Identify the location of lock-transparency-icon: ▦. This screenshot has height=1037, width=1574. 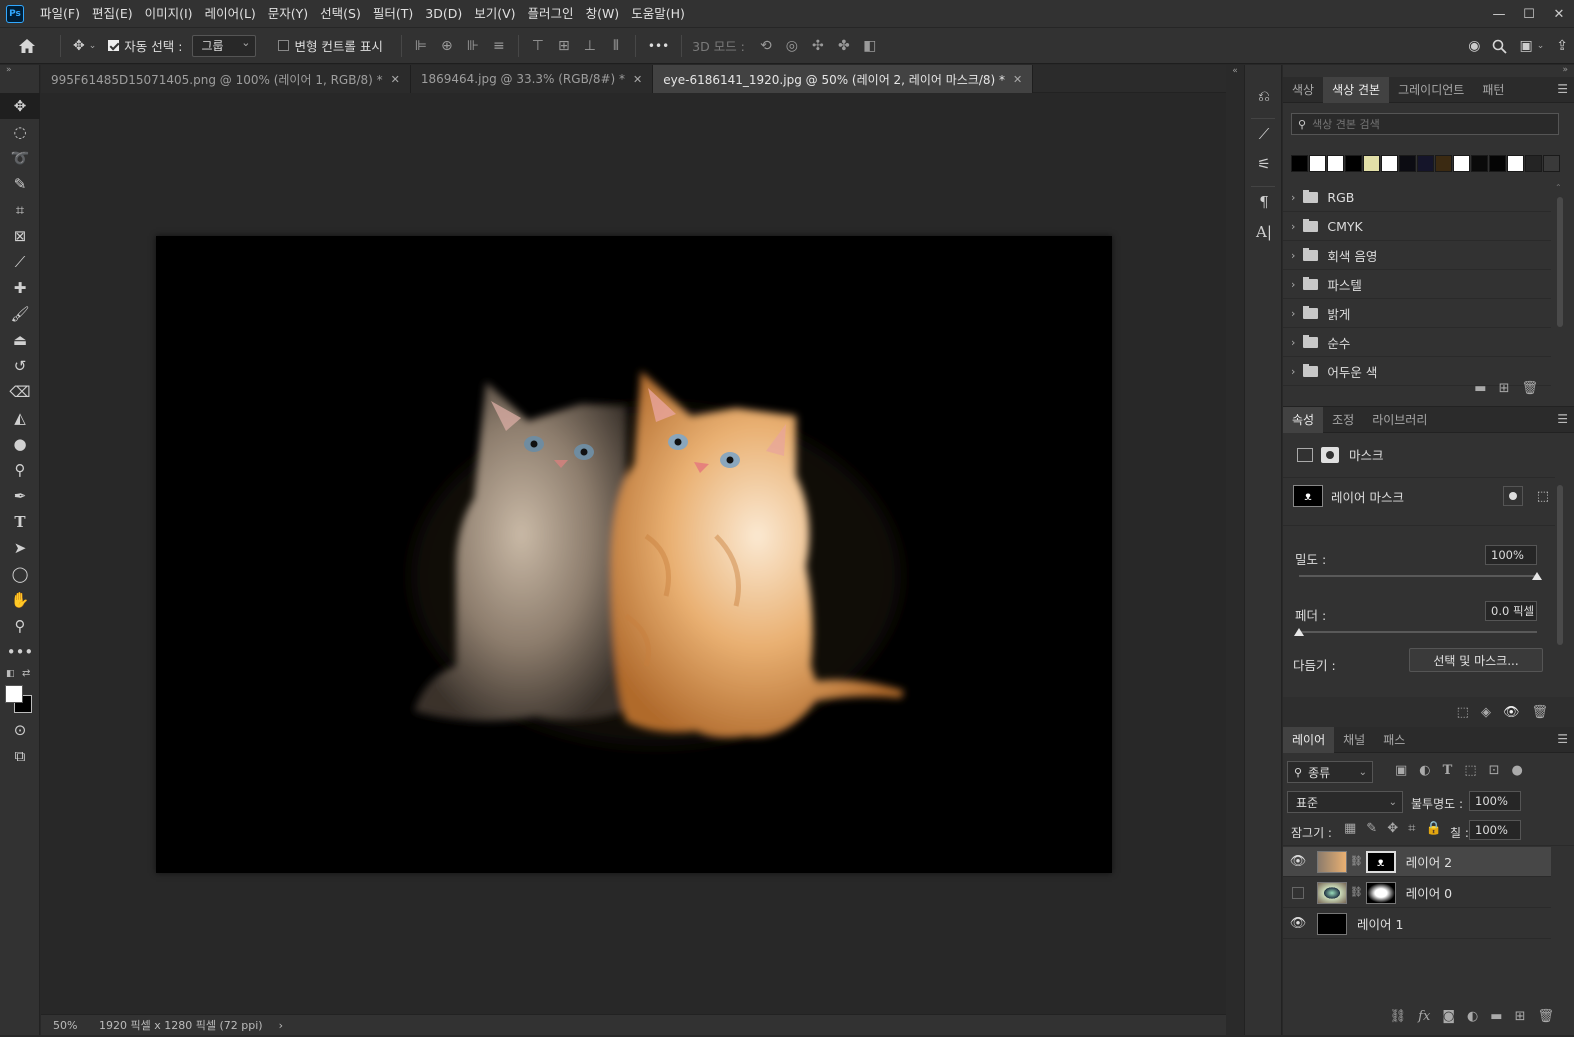
(1350, 828).